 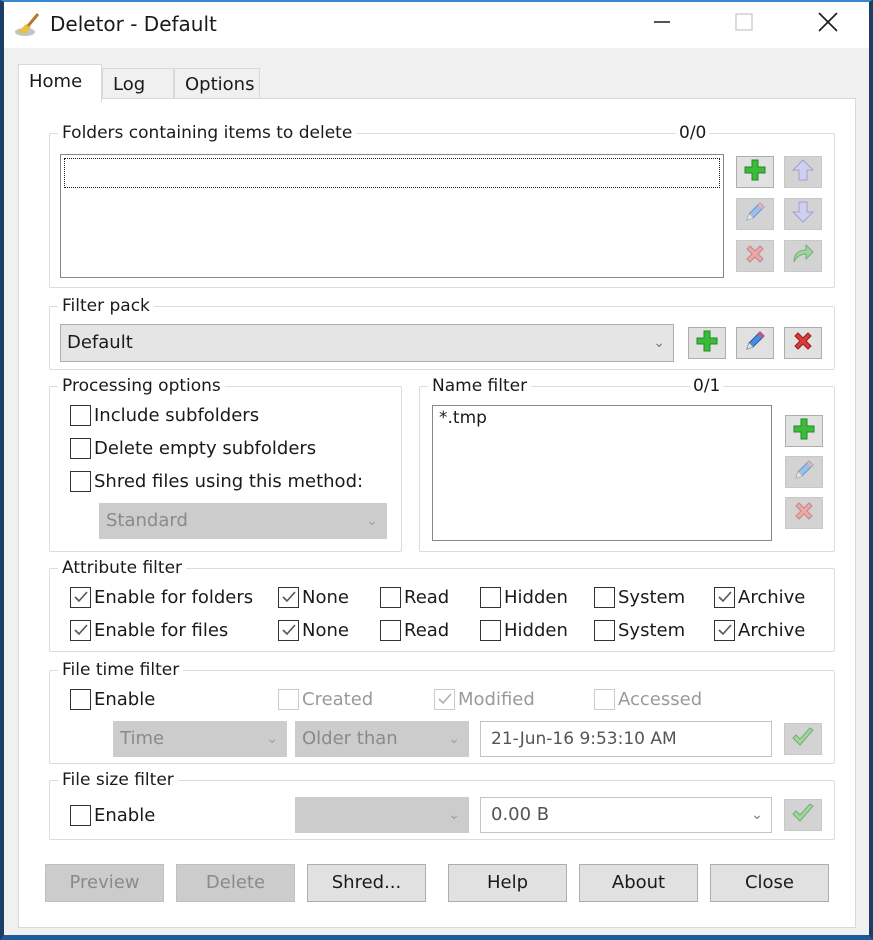 What do you see at coordinates (112, 815) in the screenshot?
I see `file-size-enable-checkbox: Enable` at bounding box center [112, 815].